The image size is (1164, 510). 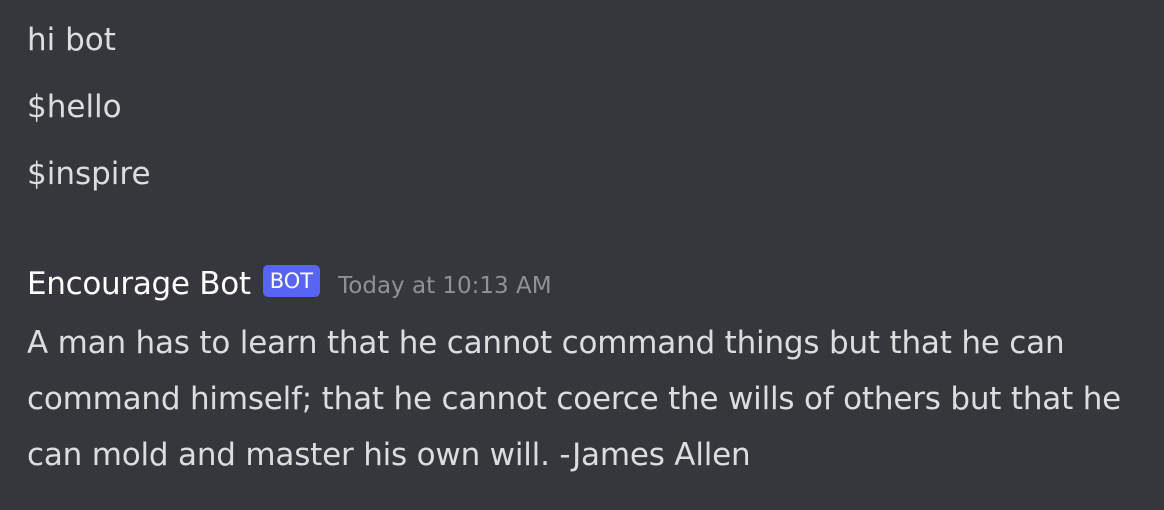 What do you see at coordinates (444, 286) in the screenshot?
I see `message-timestamp: Today at 10:13 AM` at bounding box center [444, 286].